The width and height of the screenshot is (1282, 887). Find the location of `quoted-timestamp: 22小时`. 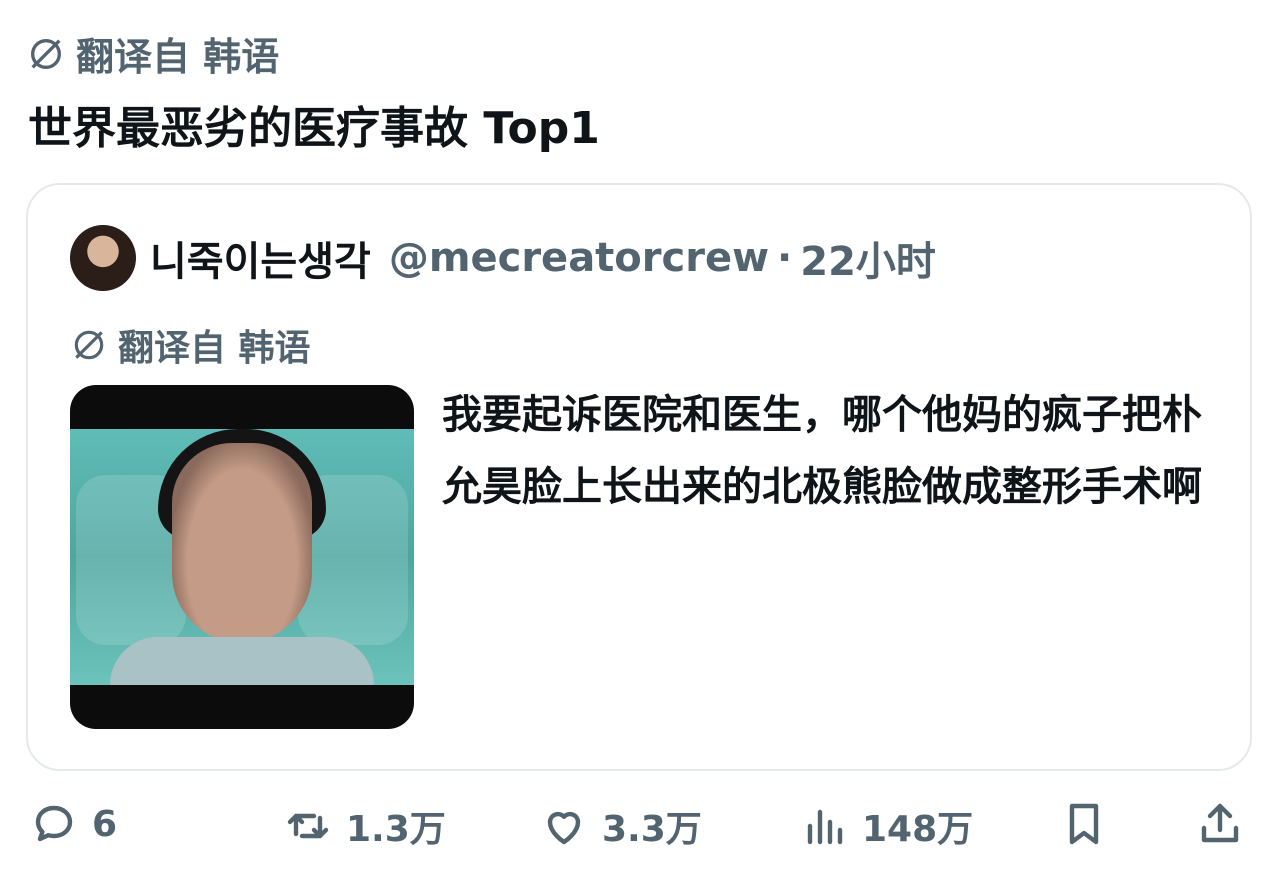

quoted-timestamp: 22小时 is located at coordinates (868, 258).